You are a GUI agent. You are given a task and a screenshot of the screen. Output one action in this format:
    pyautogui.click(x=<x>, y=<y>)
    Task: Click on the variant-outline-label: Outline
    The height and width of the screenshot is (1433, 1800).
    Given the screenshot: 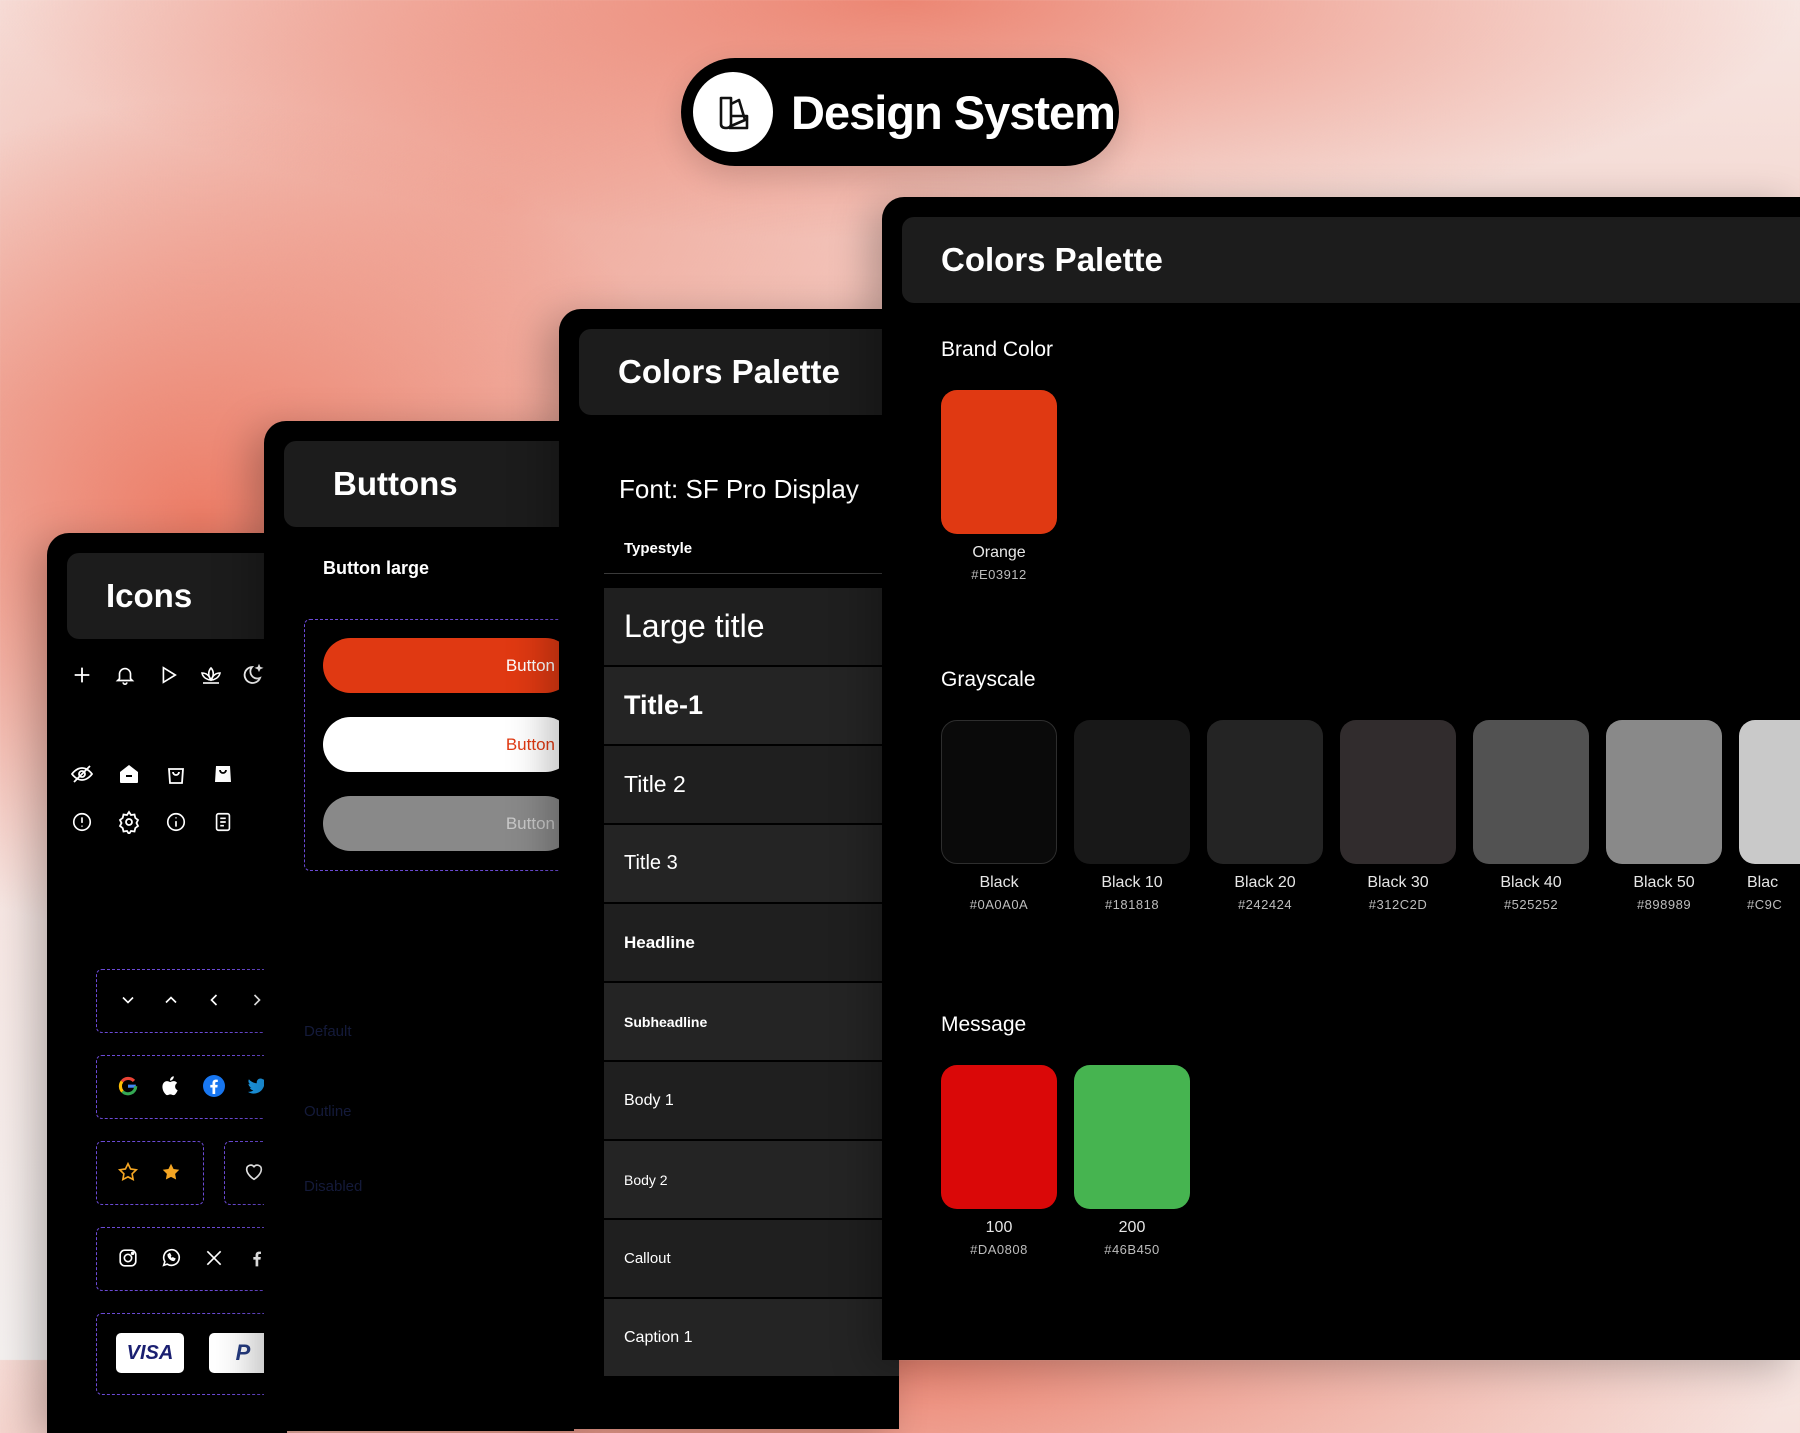 What is the action you would take?
    pyautogui.click(x=328, y=1111)
    